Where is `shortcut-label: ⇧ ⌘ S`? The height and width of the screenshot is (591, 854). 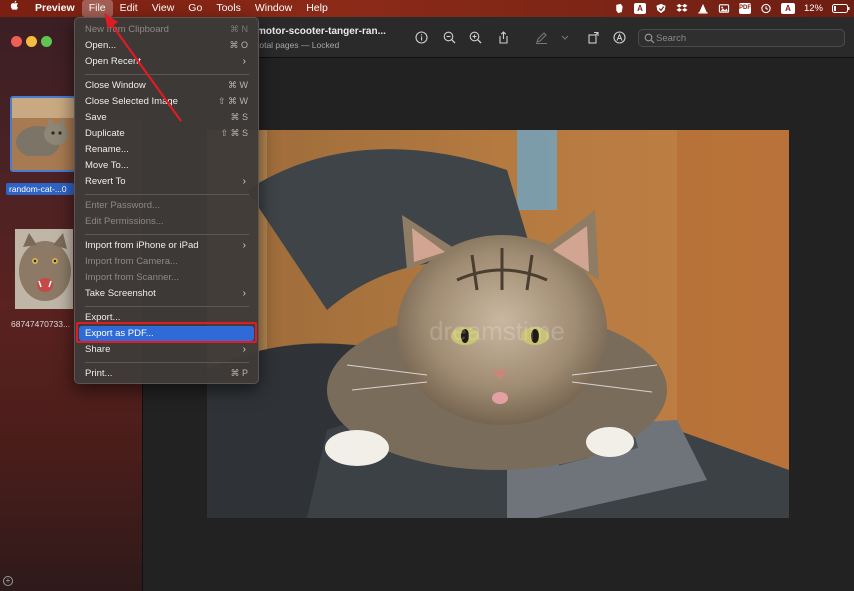 shortcut-label: ⇧ ⌘ S is located at coordinates (234, 133).